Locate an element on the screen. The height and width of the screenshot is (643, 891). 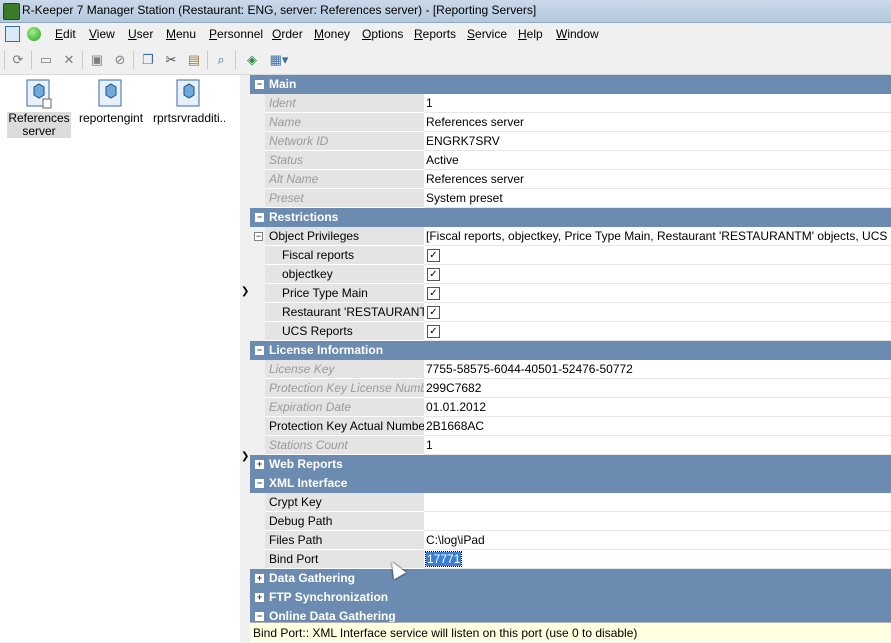
object-label: References is located at coordinates (39, 118).